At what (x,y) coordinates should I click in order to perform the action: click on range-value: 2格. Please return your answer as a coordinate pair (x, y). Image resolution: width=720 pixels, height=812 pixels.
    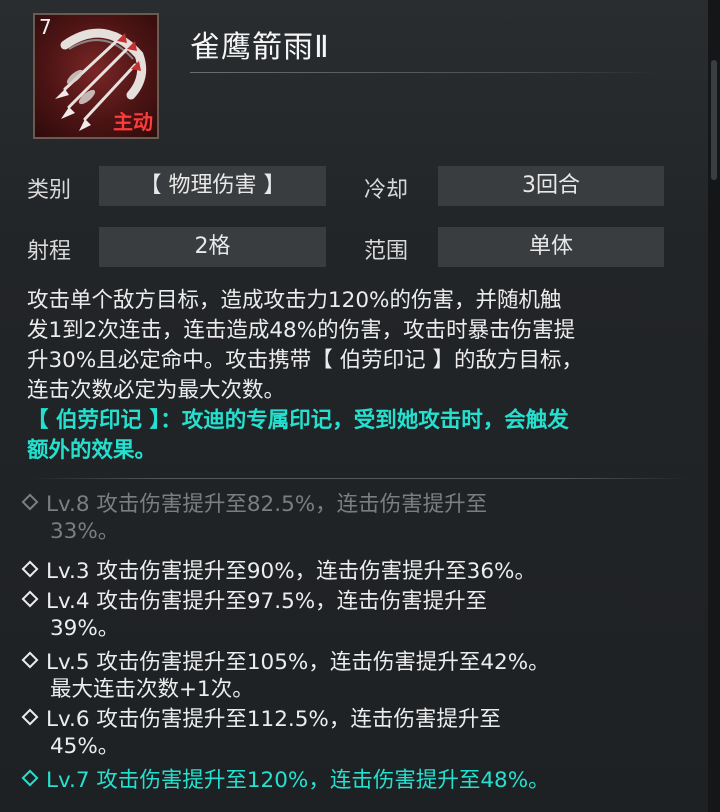
    Looking at the image, I should click on (212, 247).